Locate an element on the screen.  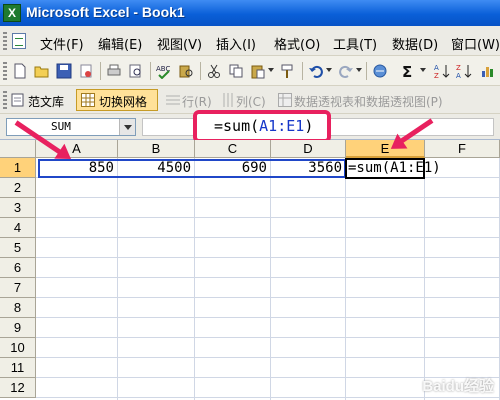
formula-callout: =sum(A1:E1) is located at coordinates (262, 126).